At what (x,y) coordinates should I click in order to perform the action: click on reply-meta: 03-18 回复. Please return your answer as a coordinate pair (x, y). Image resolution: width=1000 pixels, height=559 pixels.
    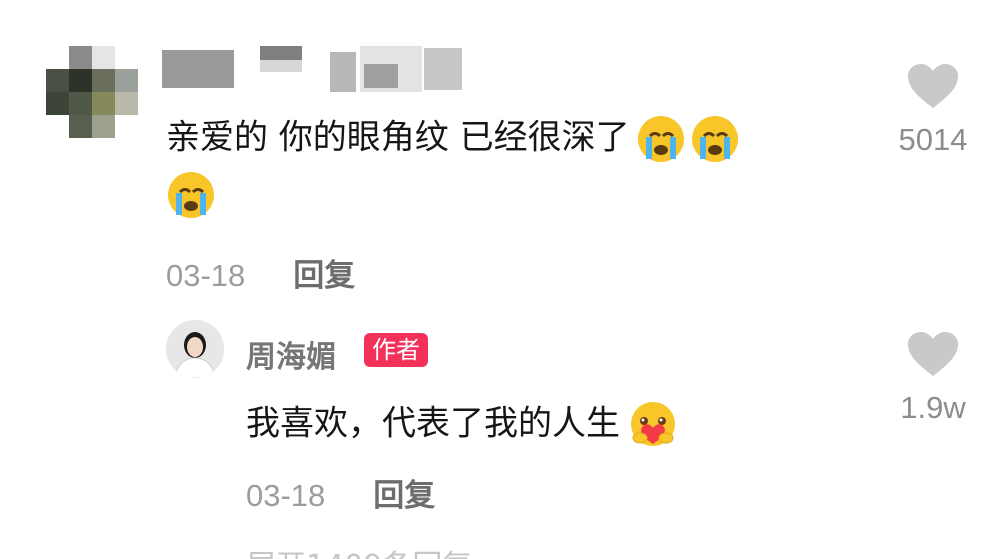
    Looking at the image, I should click on (340, 492).